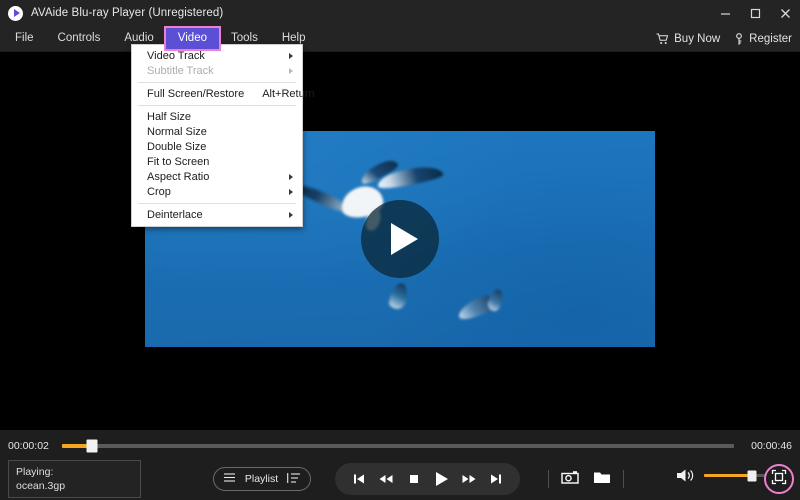  Describe the element at coordinates (217, 162) in the screenshot. I see `menu-item-fit-to-screen: Fit to Screen` at that location.